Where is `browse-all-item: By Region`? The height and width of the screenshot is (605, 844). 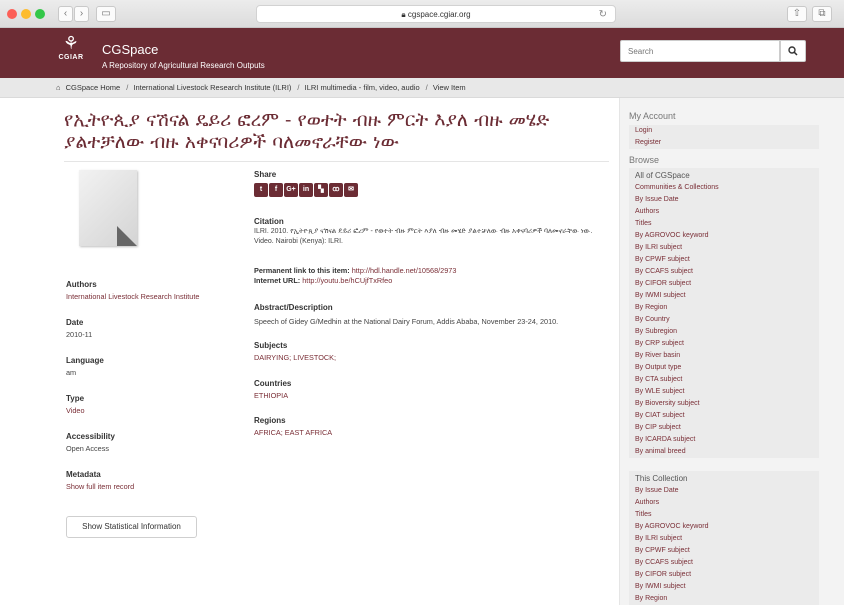 browse-all-item: By Region is located at coordinates (724, 308).